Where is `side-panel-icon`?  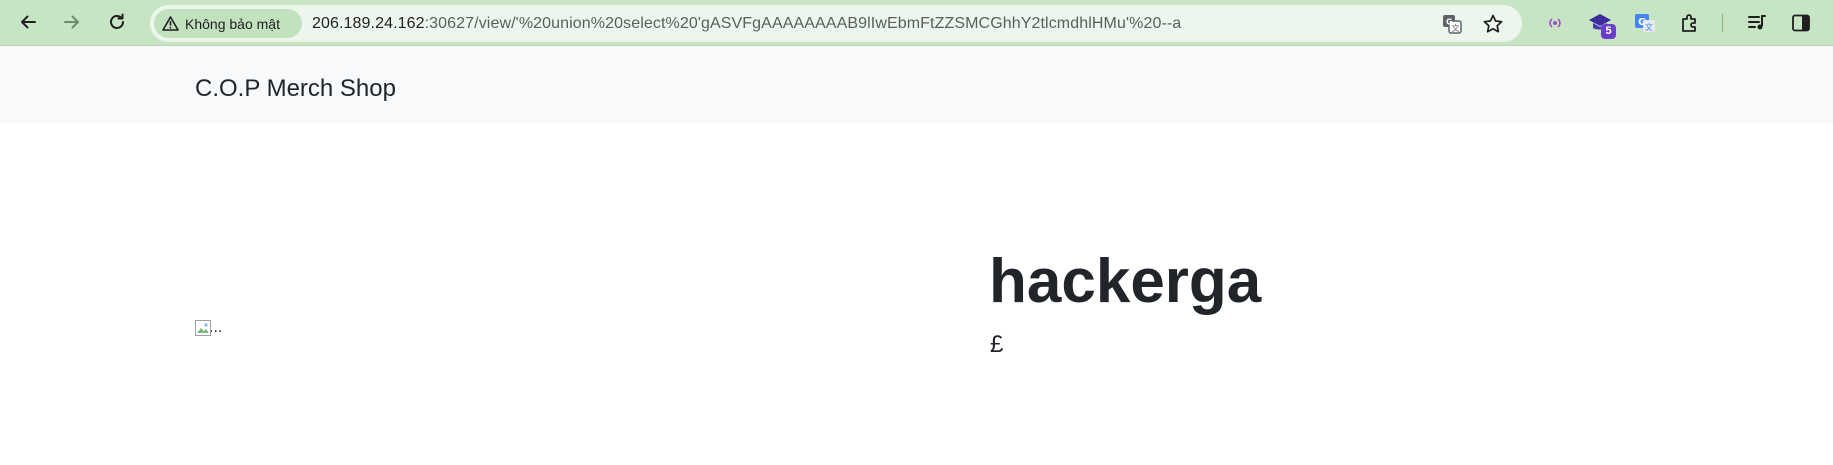
side-panel-icon is located at coordinates (1801, 23).